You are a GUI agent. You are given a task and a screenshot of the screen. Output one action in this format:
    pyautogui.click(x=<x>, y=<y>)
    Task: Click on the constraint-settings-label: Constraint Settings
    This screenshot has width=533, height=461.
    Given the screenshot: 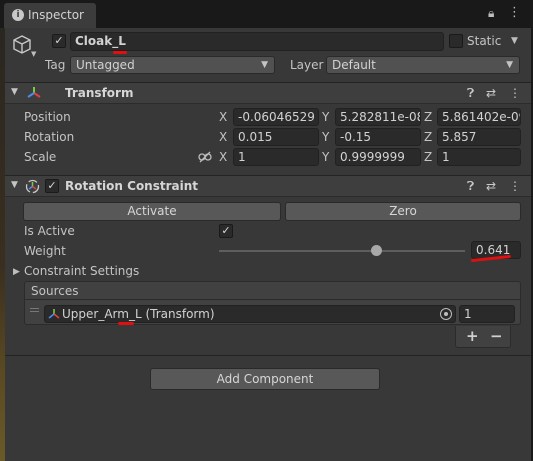 What is the action you would take?
    pyautogui.click(x=81, y=271)
    